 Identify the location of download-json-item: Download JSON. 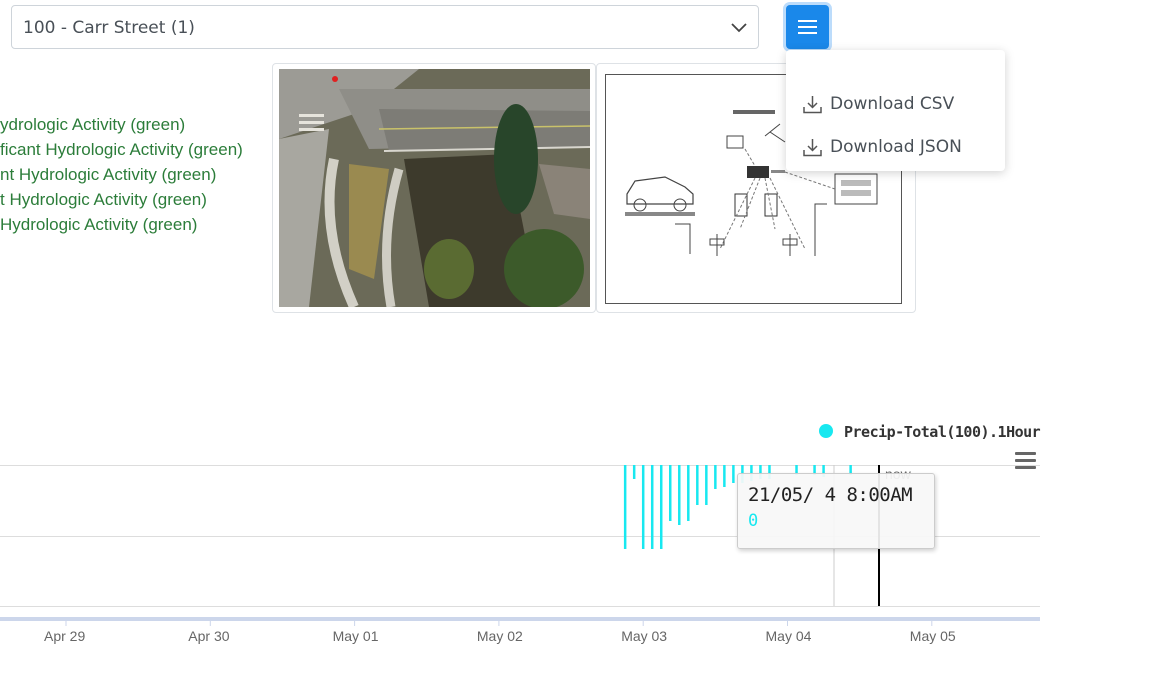
(882, 147).